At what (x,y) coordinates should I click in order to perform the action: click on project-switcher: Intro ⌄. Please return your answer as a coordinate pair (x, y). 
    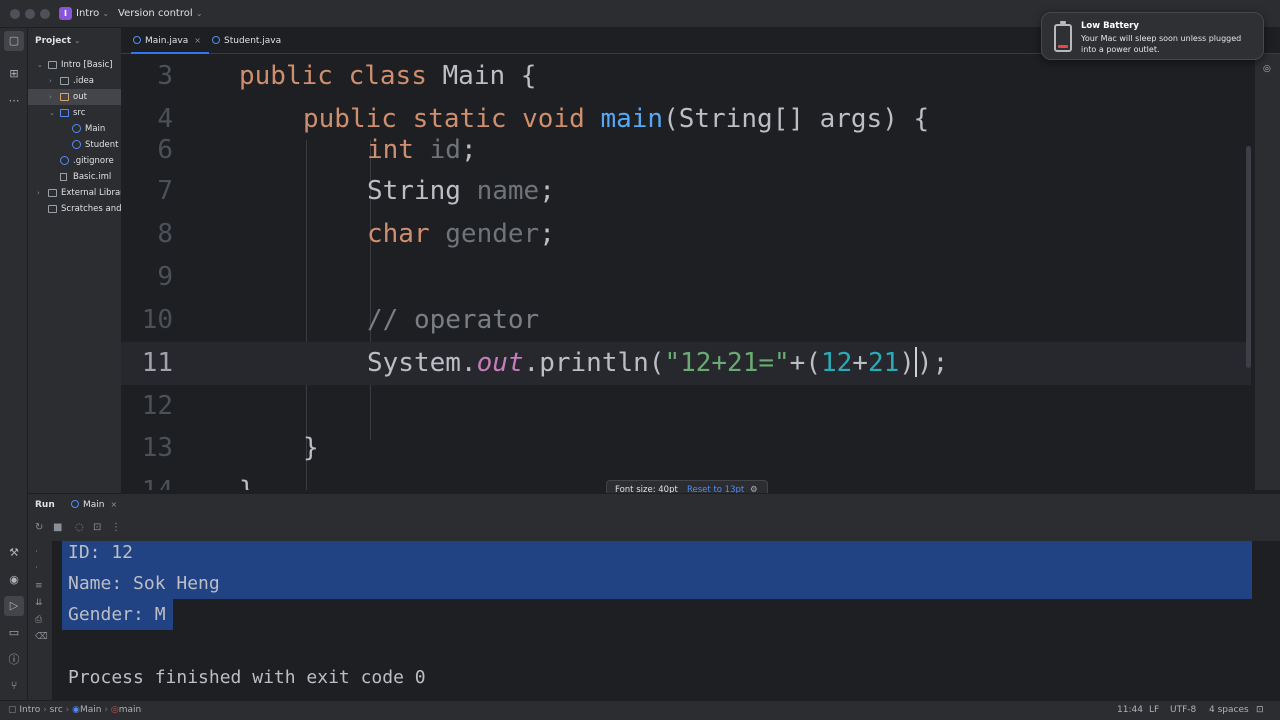
    Looking at the image, I should click on (92, 13).